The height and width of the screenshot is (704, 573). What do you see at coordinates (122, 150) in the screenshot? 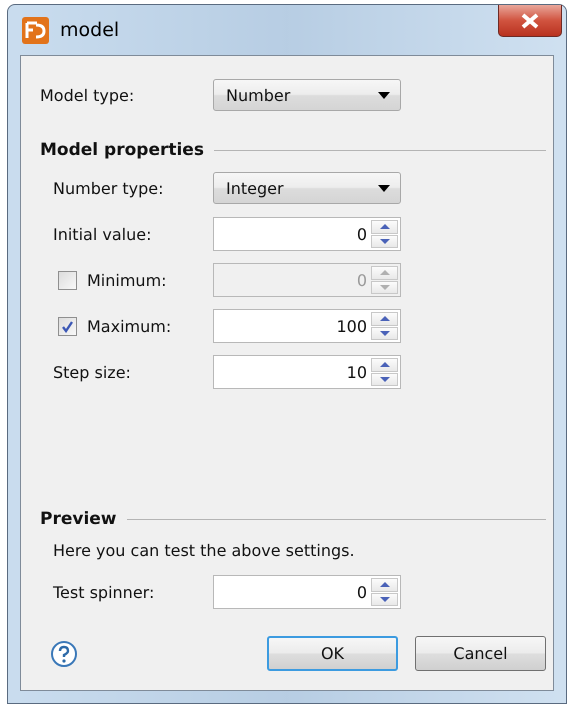
I see `section-heading: Model properties` at bounding box center [122, 150].